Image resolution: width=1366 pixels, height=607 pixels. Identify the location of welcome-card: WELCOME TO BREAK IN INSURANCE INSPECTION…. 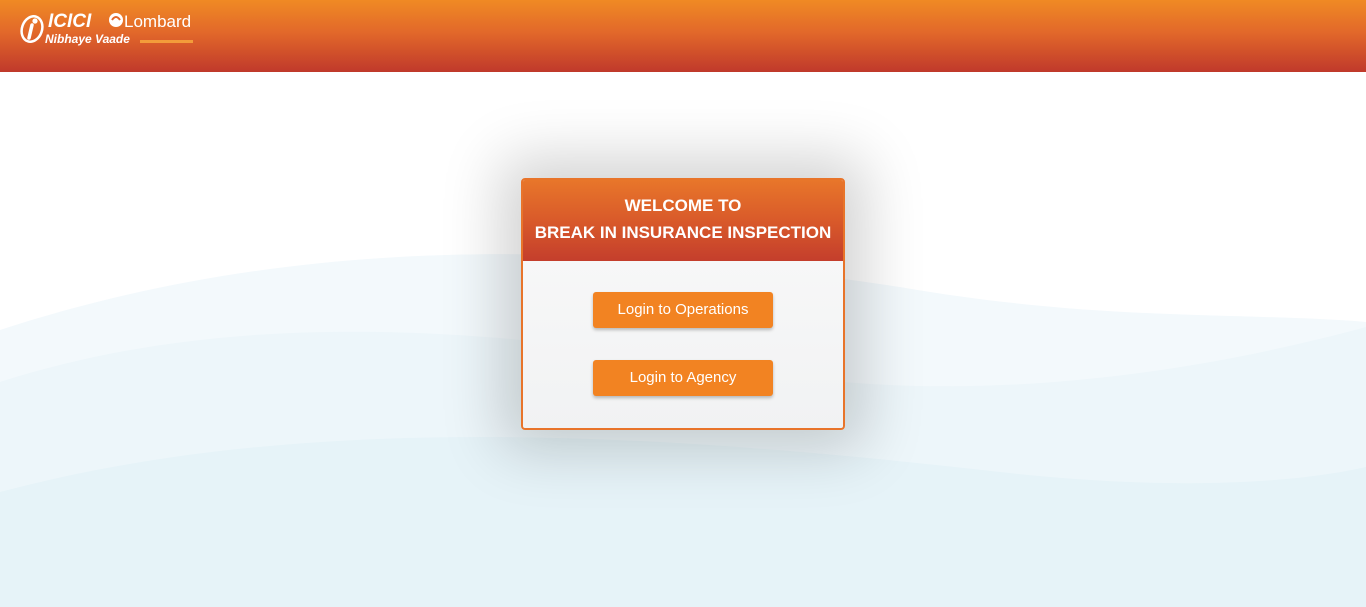
(683, 304).